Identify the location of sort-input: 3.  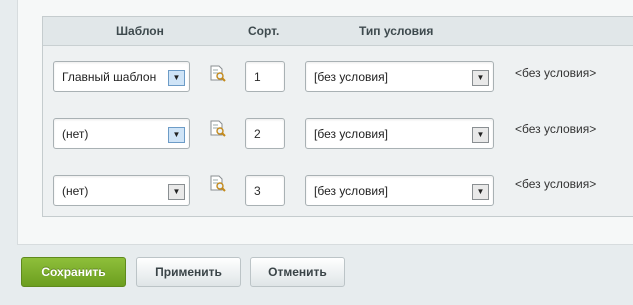
(265, 190).